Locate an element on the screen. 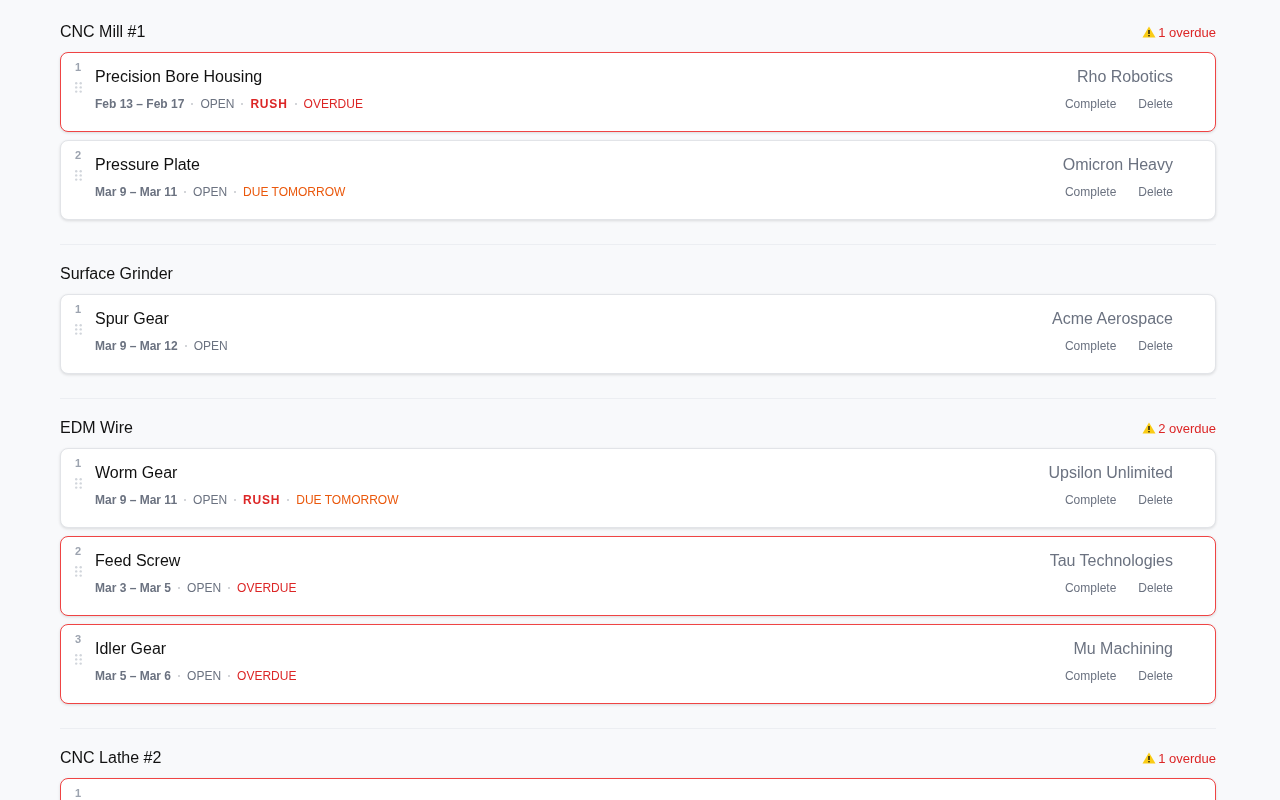 The width and height of the screenshot is (1280, 800). customer-name: Tau Technologies is located at coordinates (1111, 561).